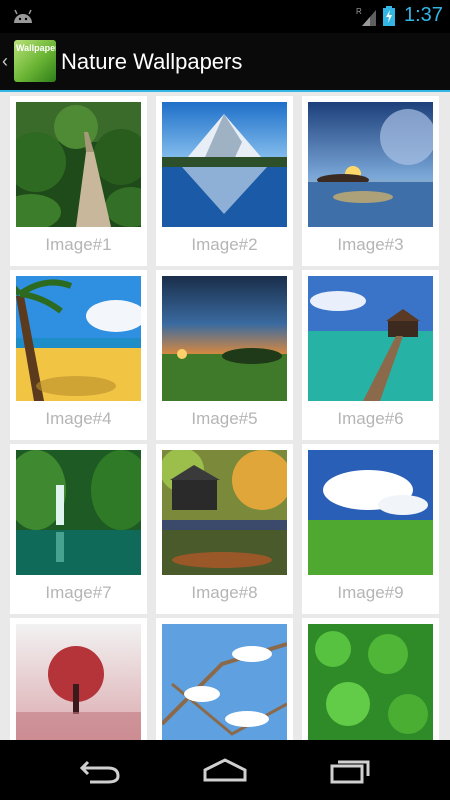 This screenshot has height=800, width=450. I want to click on wallpaper-tile: Image#4, so click(78, 355).